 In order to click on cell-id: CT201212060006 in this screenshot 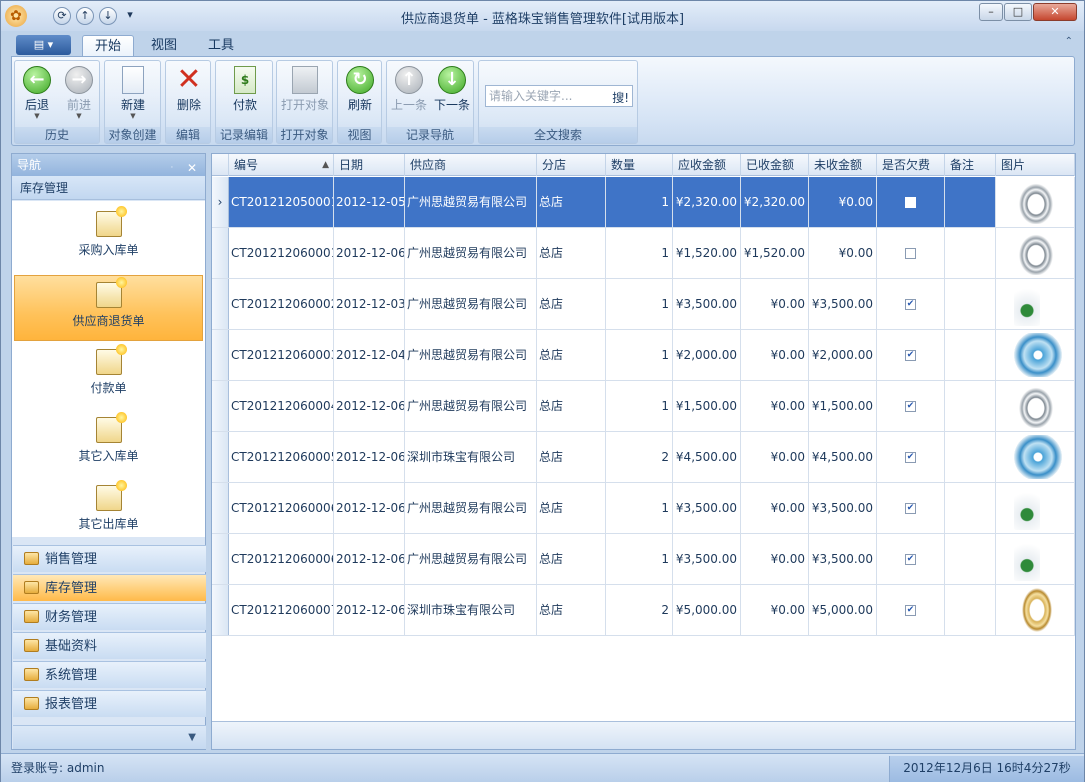, I will do `click(281, 559)`.